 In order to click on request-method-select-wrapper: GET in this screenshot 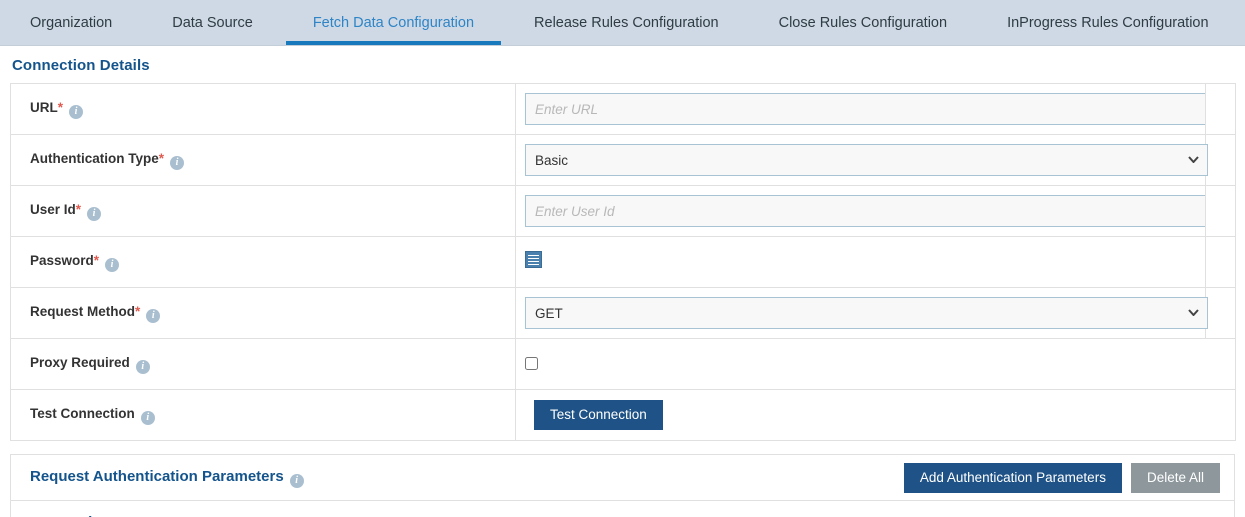, I will do `click(866, 313)`.